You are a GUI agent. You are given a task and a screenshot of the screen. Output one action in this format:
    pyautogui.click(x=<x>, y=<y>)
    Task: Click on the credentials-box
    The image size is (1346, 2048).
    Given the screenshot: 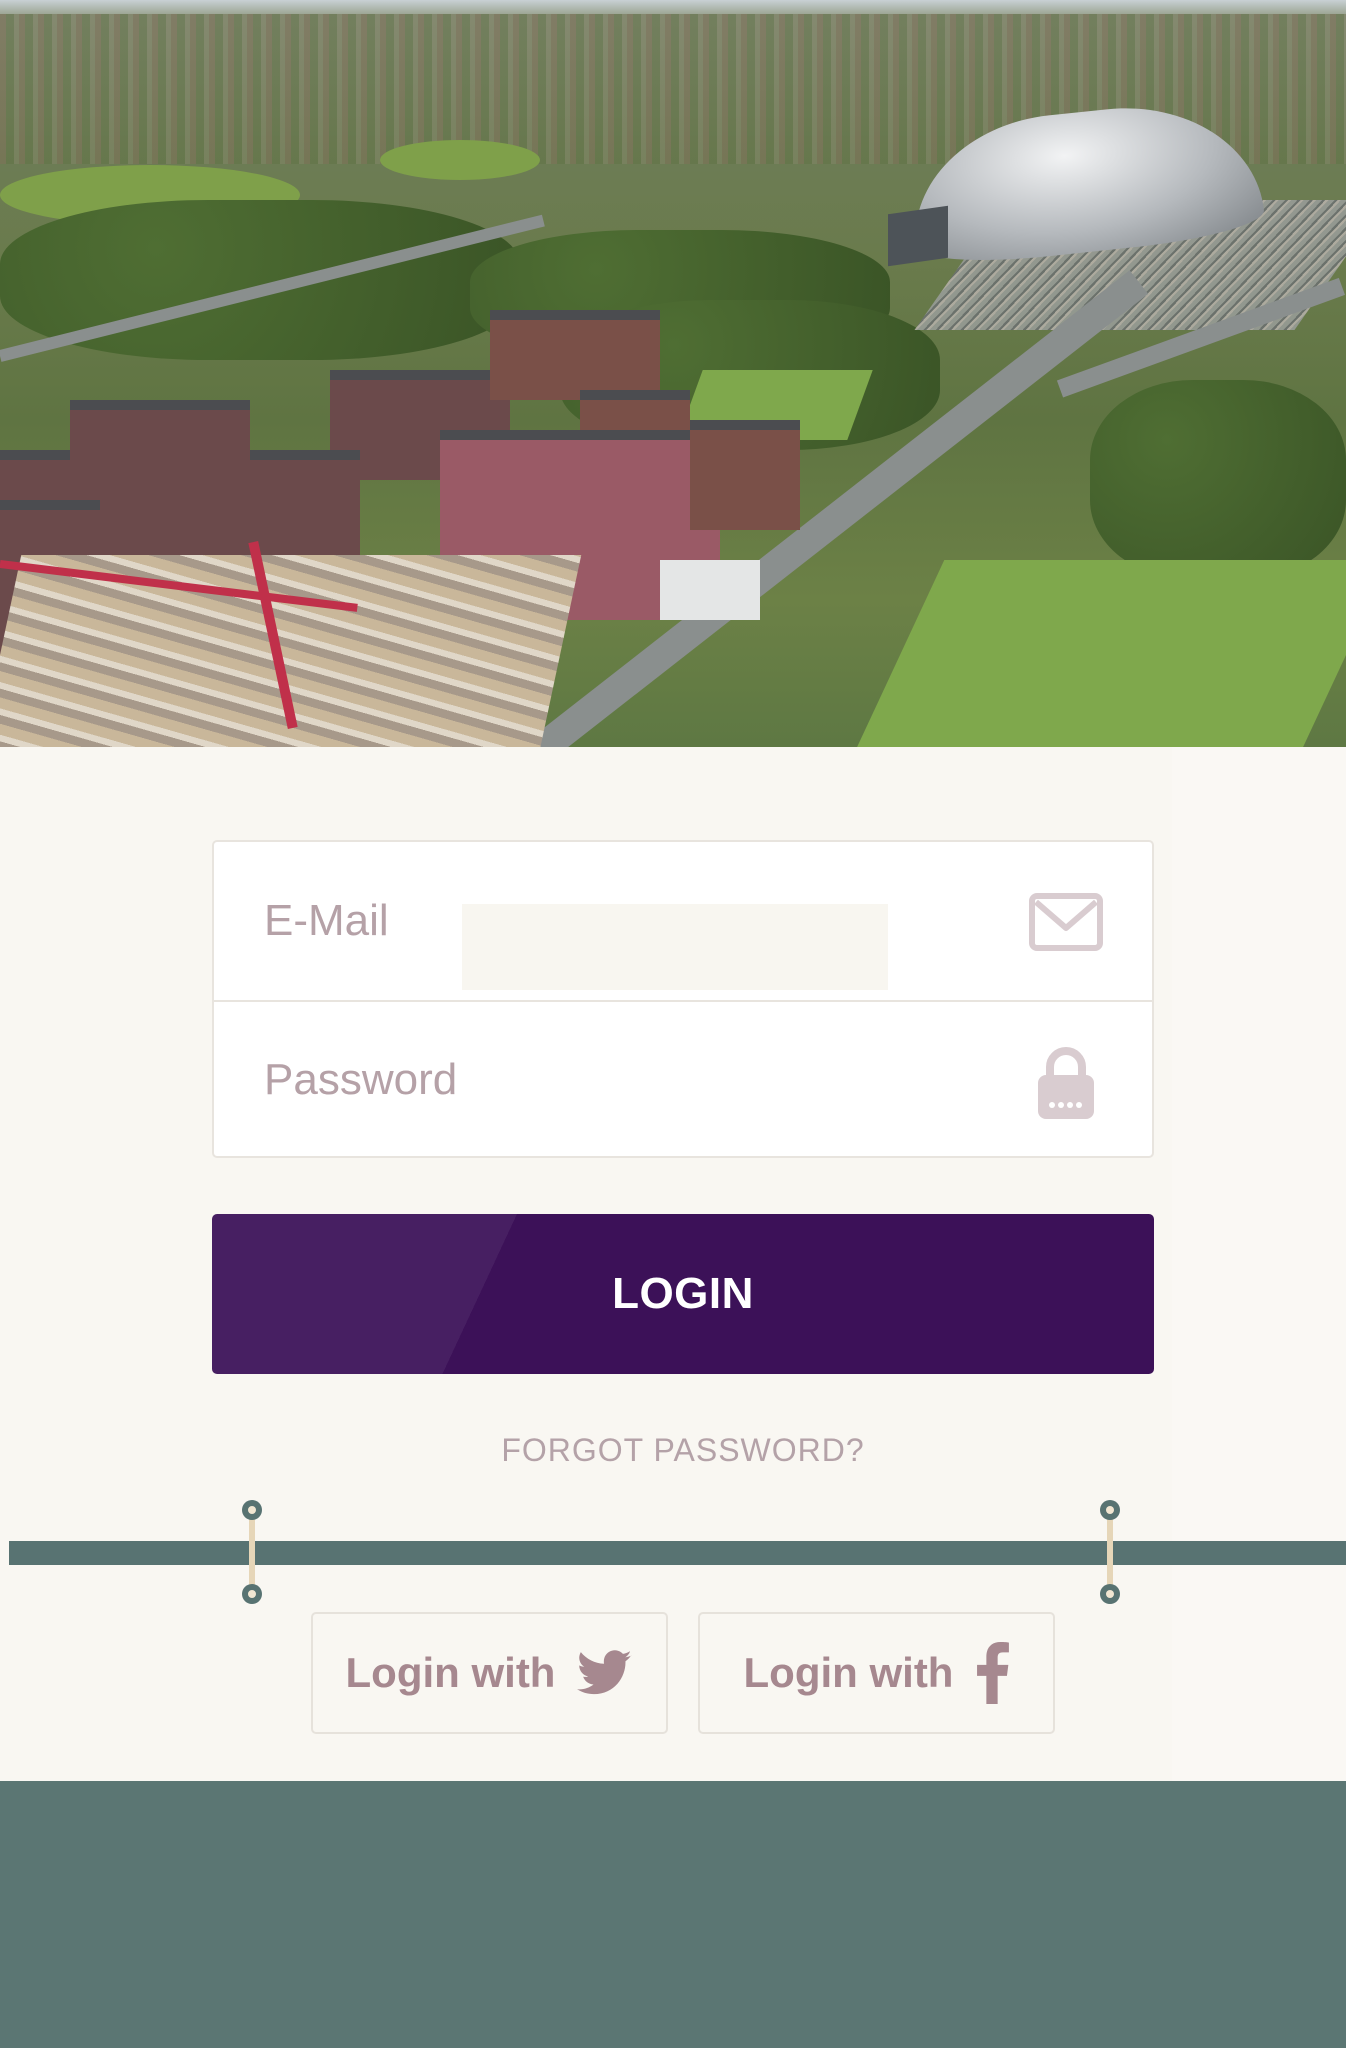 What is the action you would take?
    pyautogui.click(x=683, y=999)
    